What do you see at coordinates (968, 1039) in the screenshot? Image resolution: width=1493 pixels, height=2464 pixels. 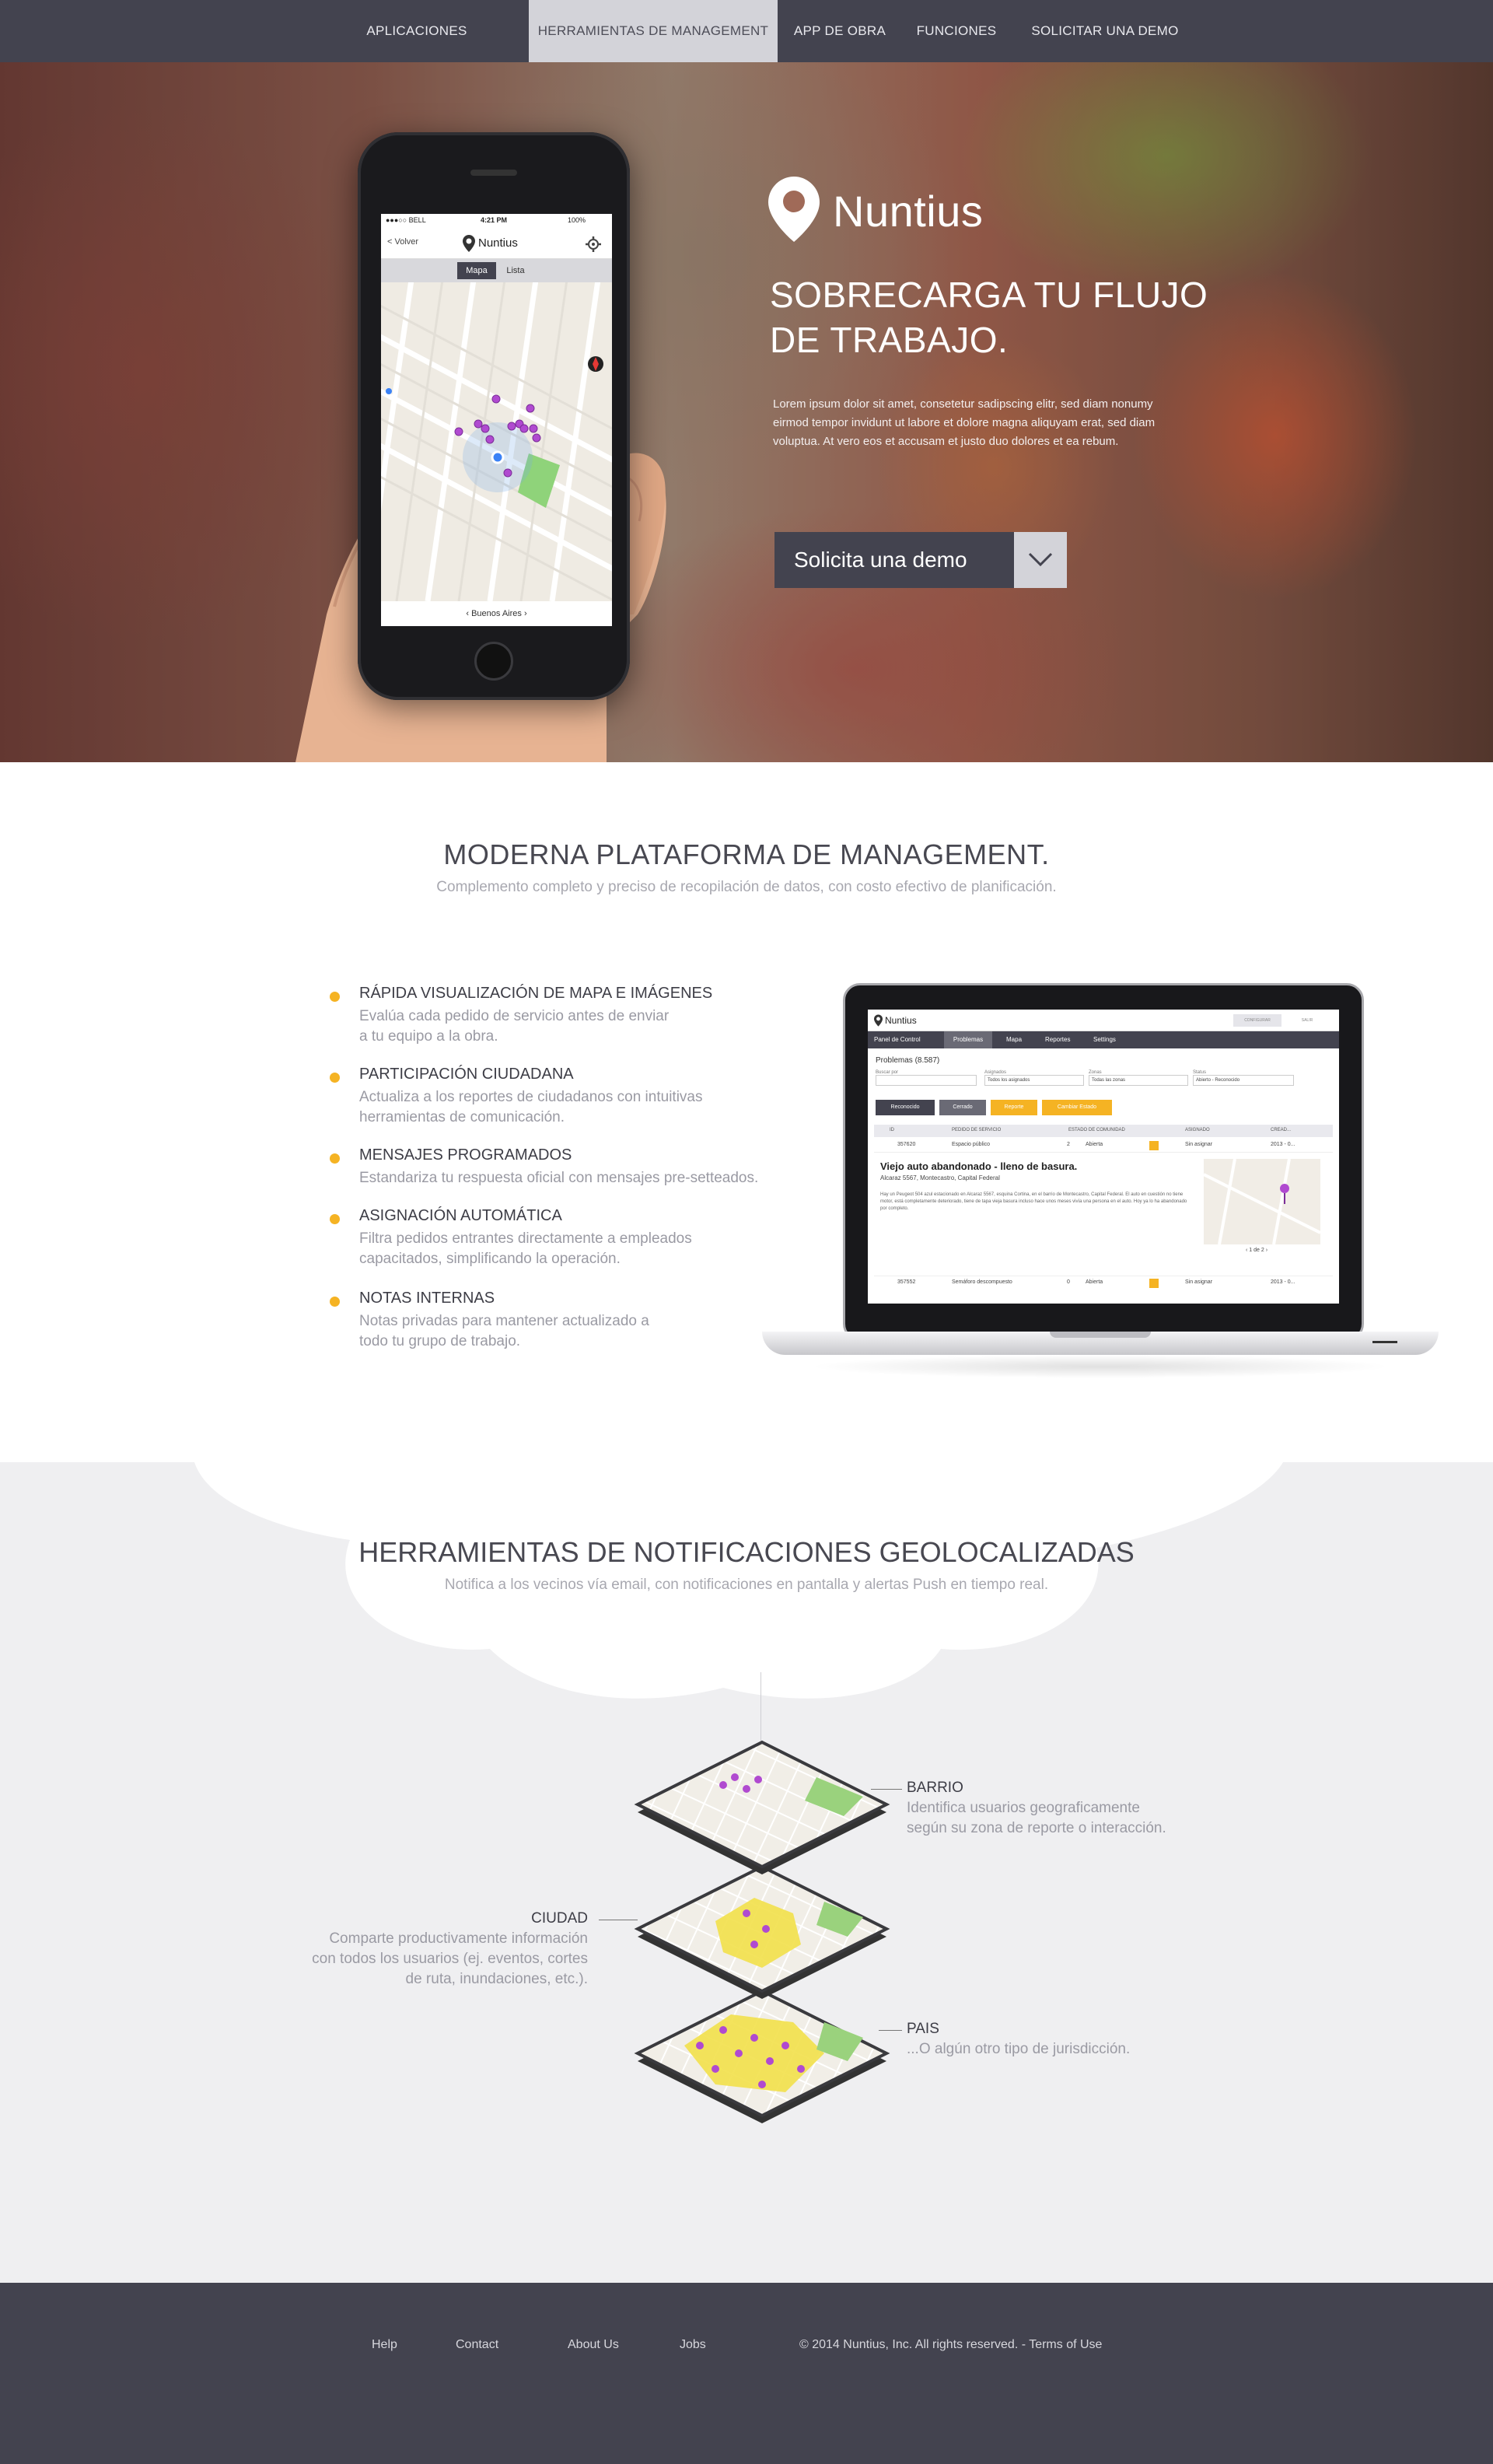 I see `tab-problemas: Problemas` at bounding box center [968, 1039].